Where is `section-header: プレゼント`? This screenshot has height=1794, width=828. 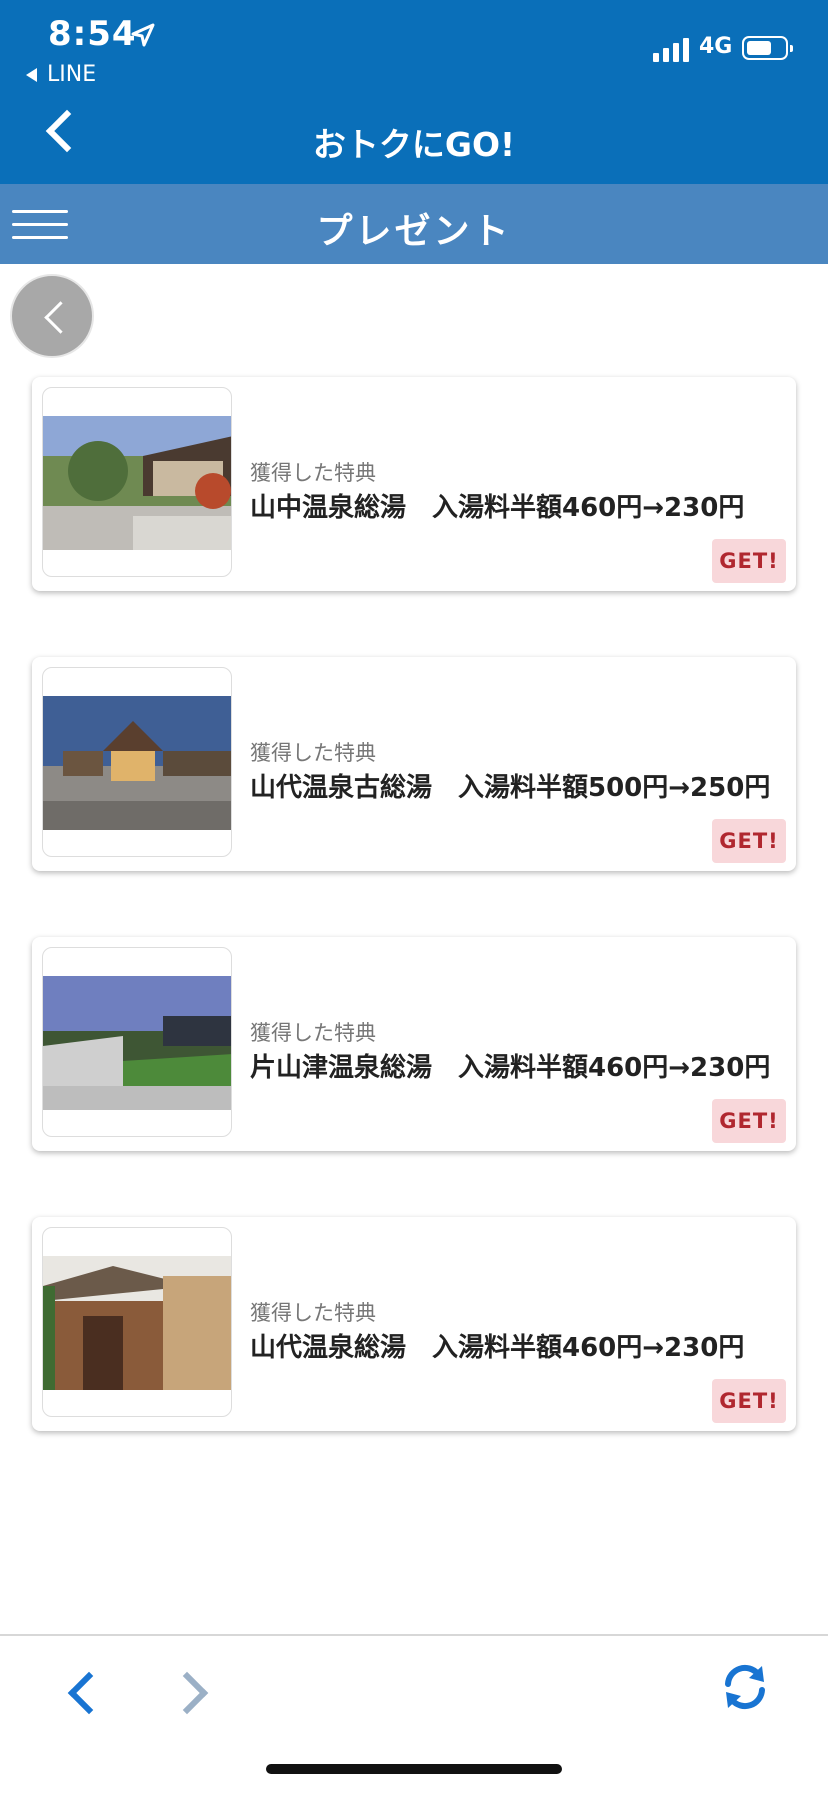
section-header: プレゼント is located at coordinates (414, 224).